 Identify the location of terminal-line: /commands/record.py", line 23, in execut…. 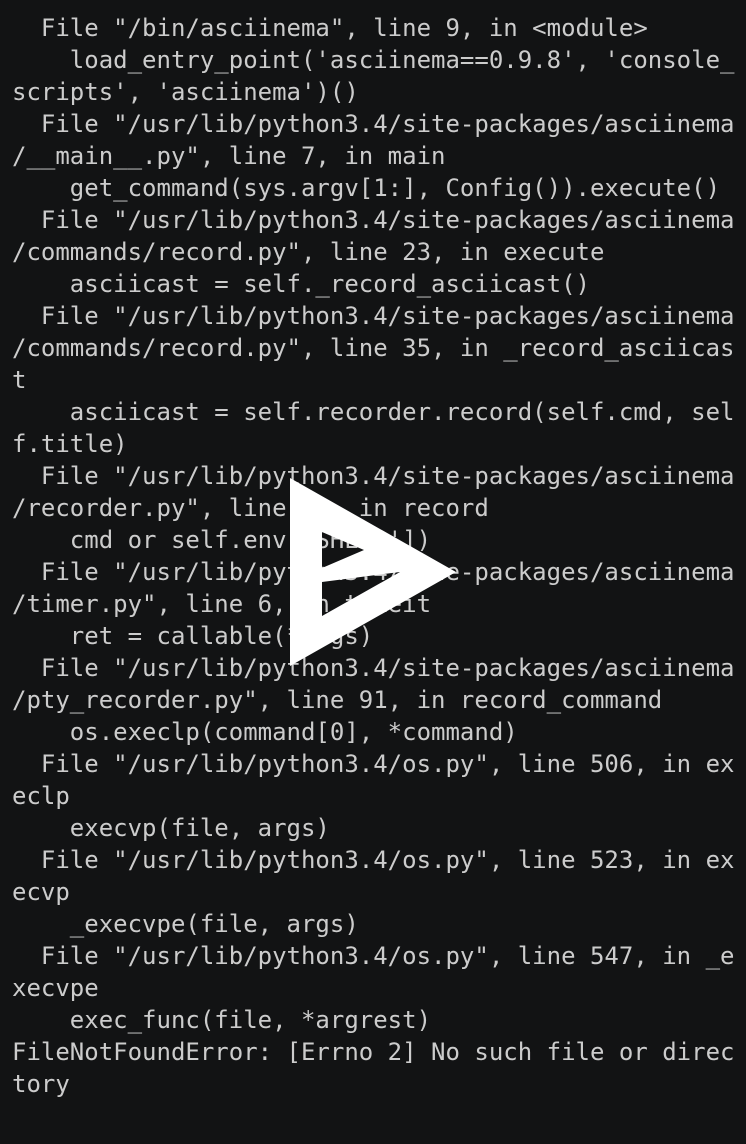
(308, 252).